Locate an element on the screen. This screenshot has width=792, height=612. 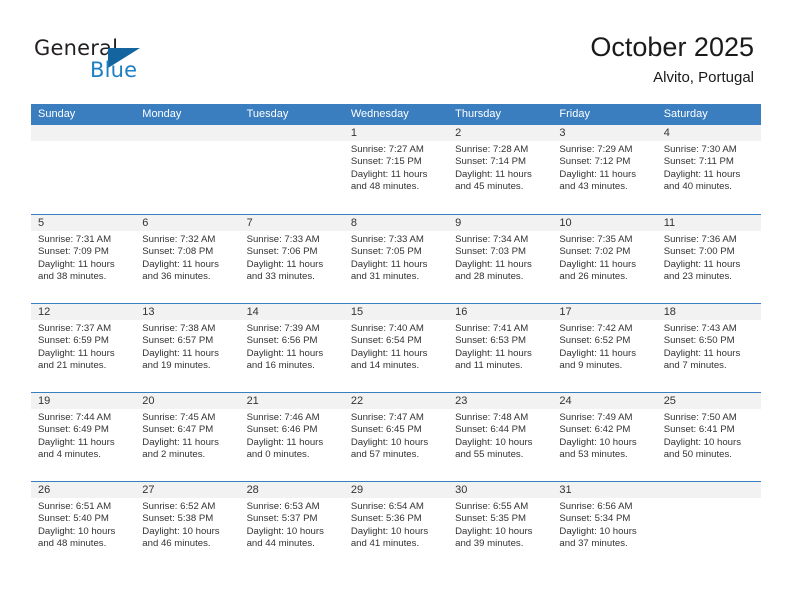
day-number-band: 27 is located at coordinates (187, 490).